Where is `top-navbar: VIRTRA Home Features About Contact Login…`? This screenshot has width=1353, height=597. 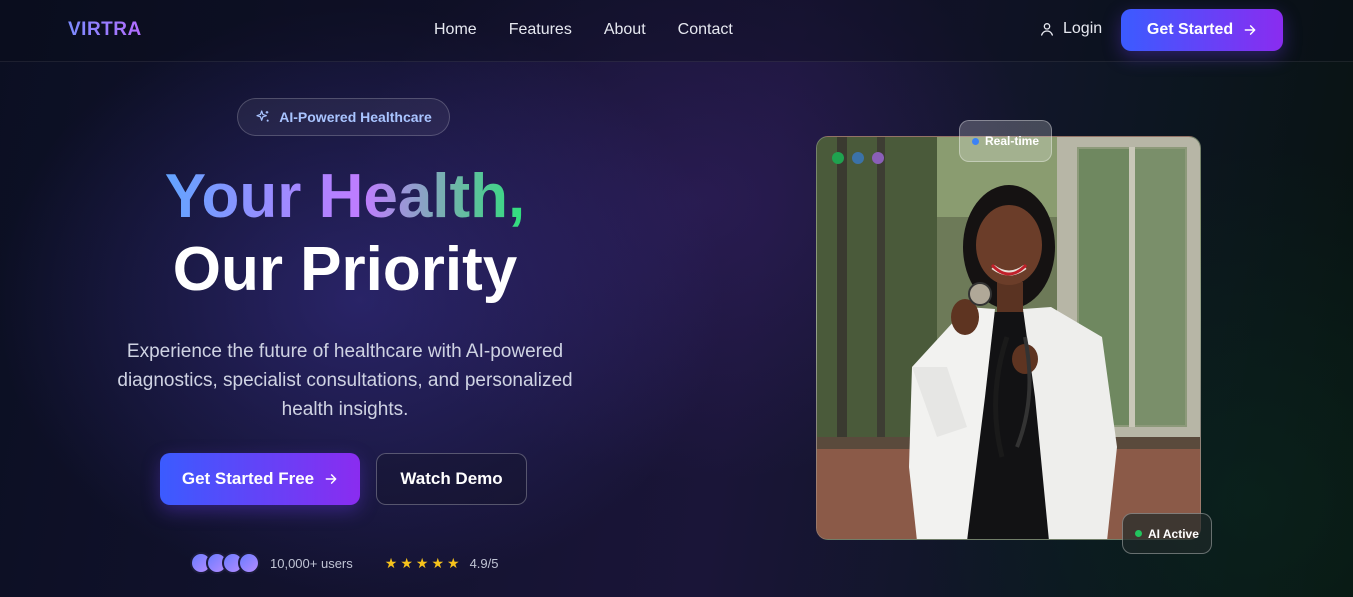 top-navbar: VIRTRA Home Features About Contact Login… is located at coordinates (676, 31).